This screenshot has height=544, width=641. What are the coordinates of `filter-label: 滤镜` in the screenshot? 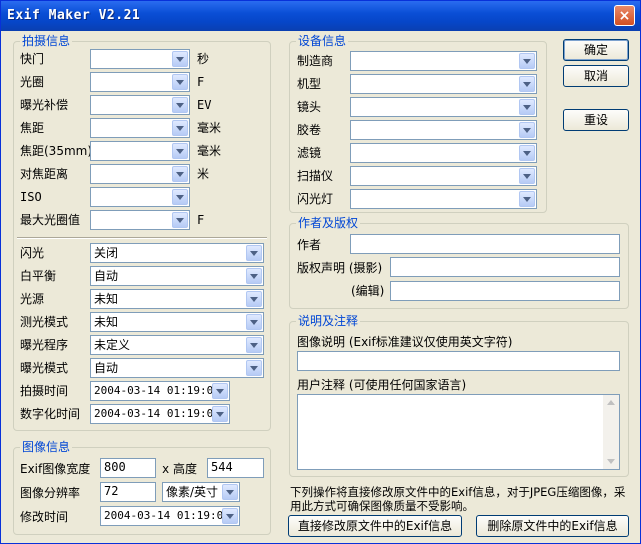 It's located at (309, 153).